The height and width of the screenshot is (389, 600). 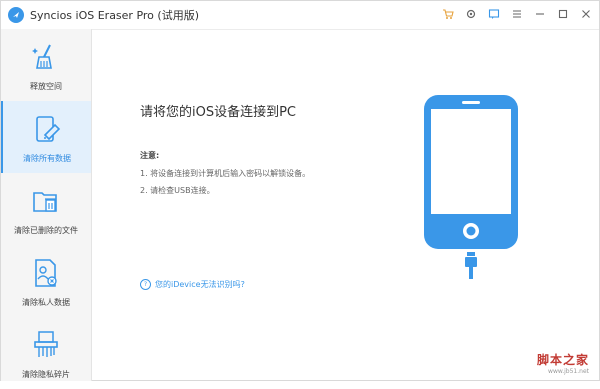 I want to click on close-icon, so click(x=586, y=14).